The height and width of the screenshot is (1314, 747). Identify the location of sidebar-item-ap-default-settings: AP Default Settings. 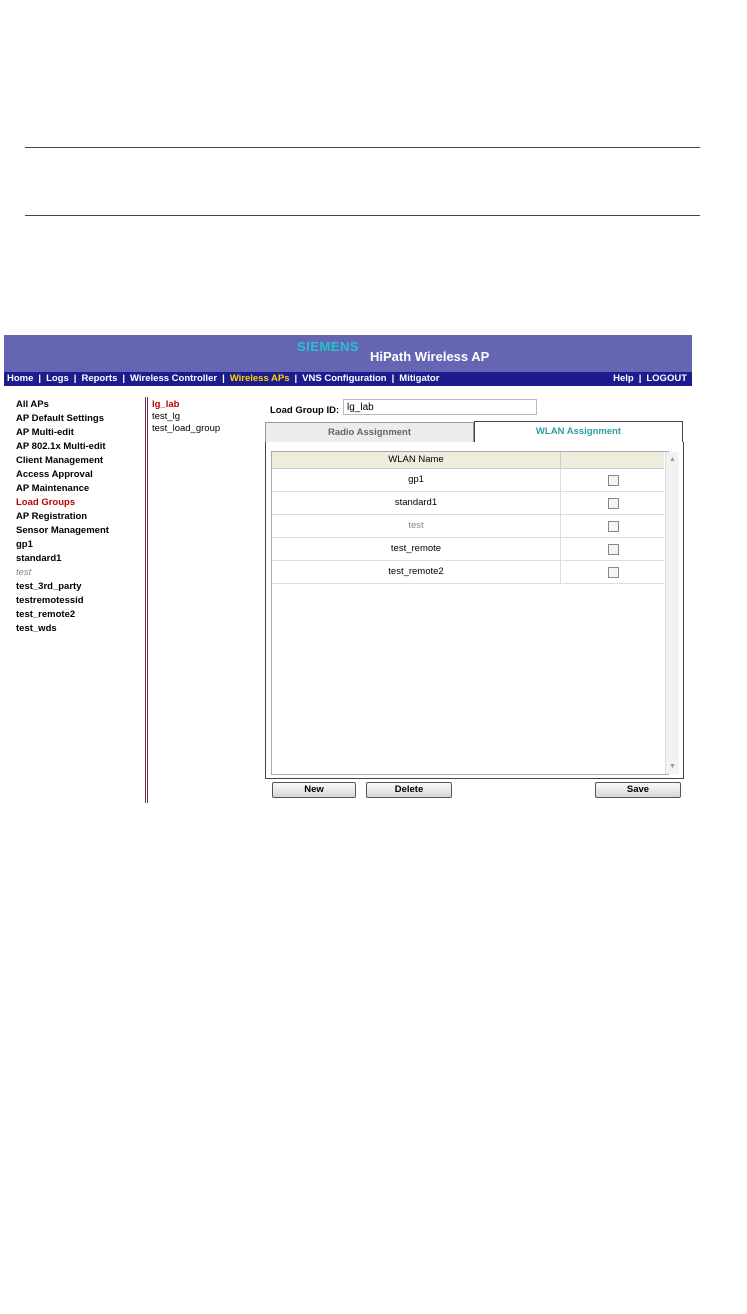
(62, 419).